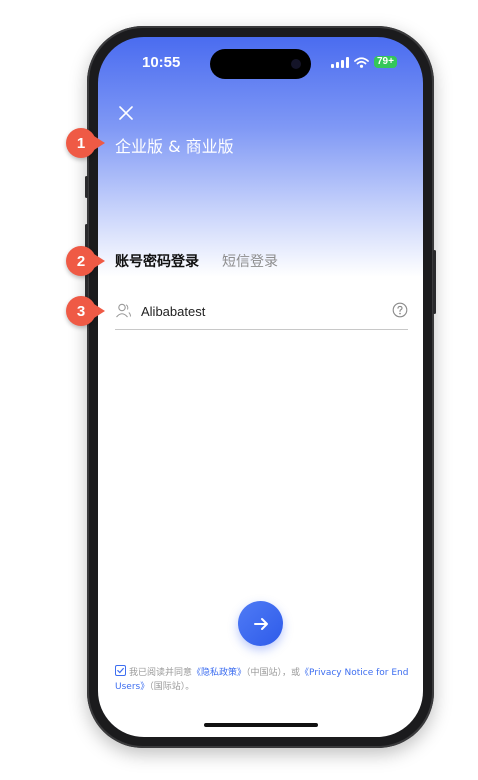 The height and width of the screenshot is (780, 478). Describe the element at coordinates (400, 310) in the screenshot. I see `help-icon` at that location.